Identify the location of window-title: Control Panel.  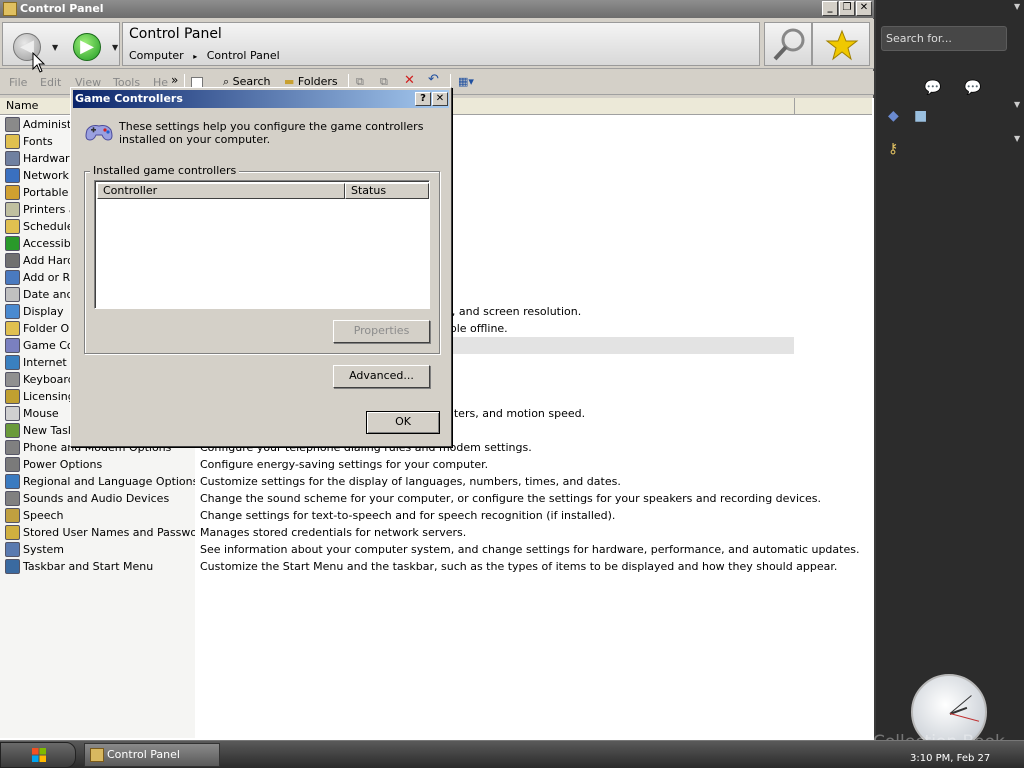
(62, 8).